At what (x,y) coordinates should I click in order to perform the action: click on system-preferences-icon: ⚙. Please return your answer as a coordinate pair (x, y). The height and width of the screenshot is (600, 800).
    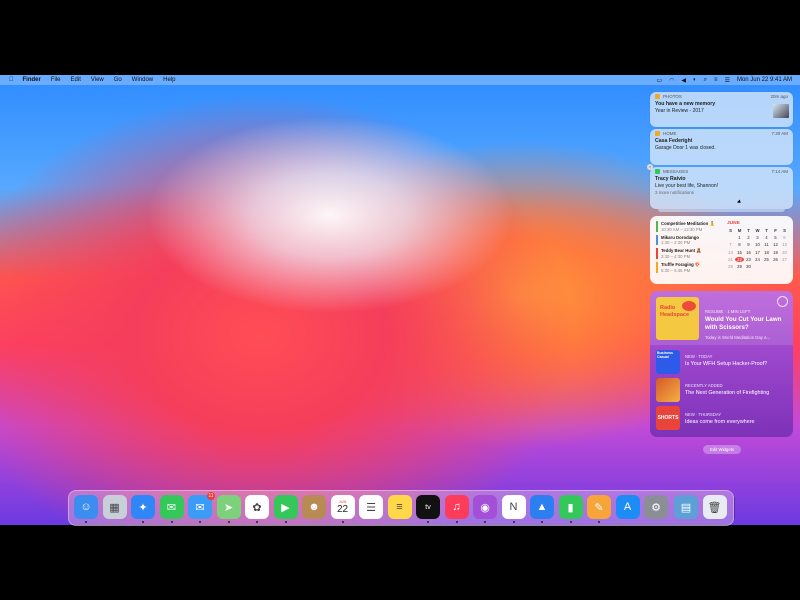
    Looking at the image, I should click on (656, 507).